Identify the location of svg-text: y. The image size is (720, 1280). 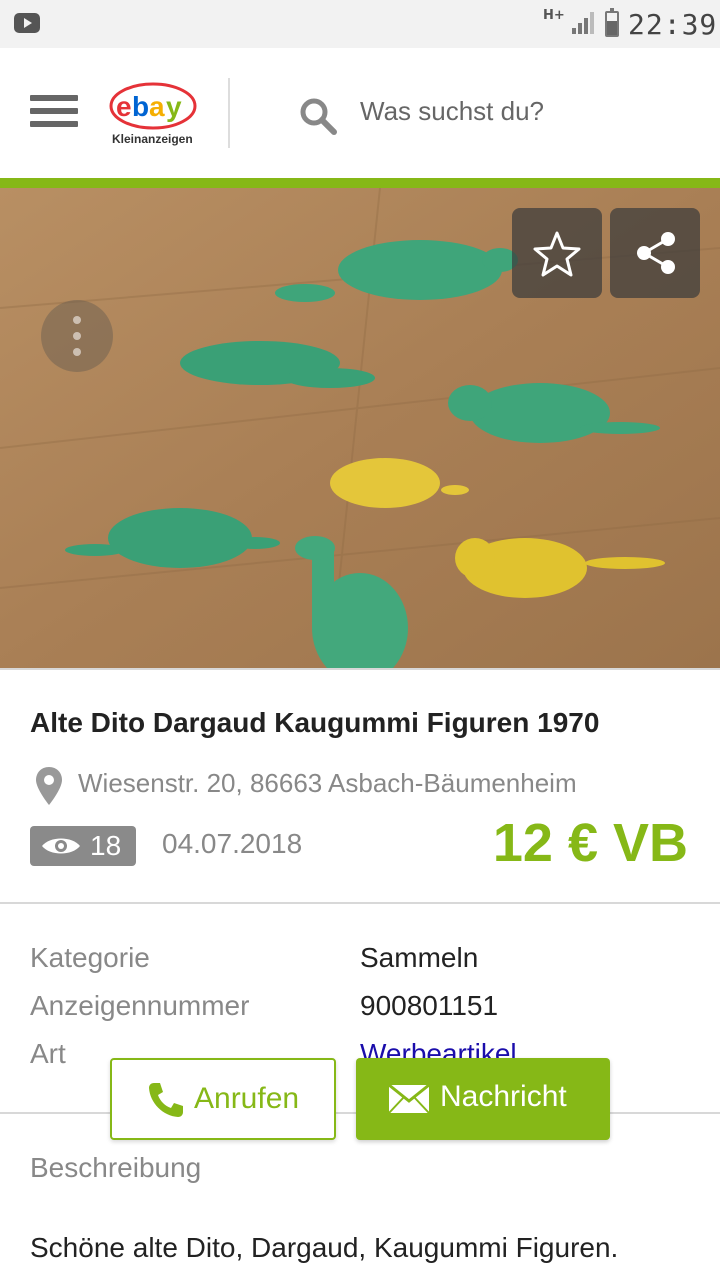
(174, 106).